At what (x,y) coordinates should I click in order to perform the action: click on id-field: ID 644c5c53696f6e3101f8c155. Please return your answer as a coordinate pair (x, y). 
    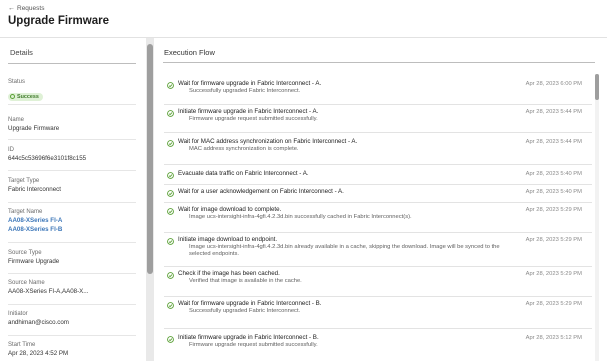
    Looking at the image, I should click on (72, 154).